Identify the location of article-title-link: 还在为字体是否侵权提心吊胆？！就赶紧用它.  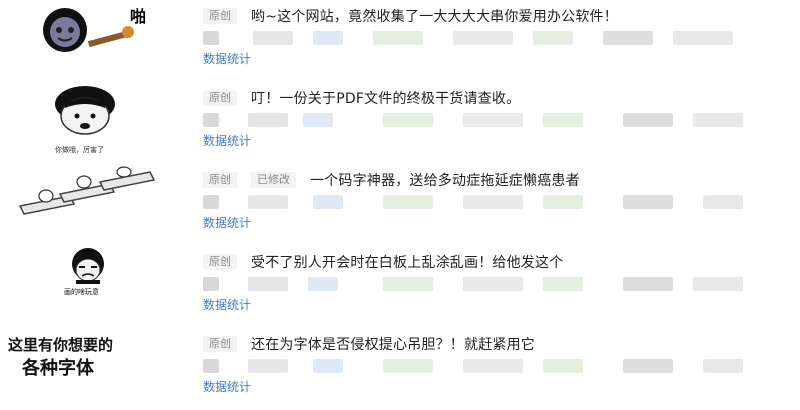
(393, 344).